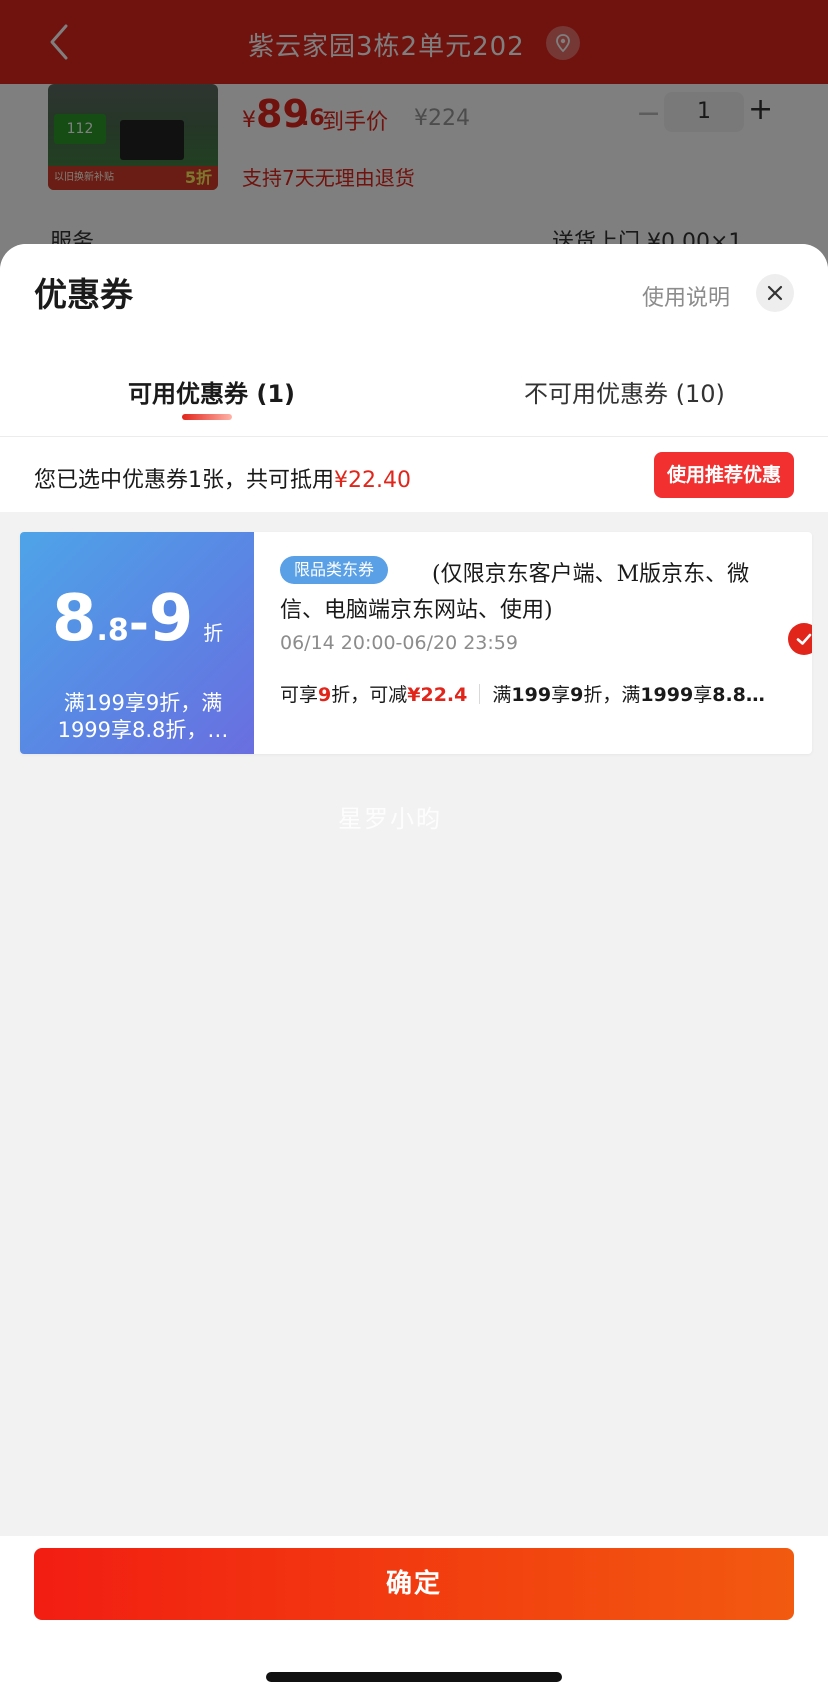 The width and height of the screenshot is (828, 1694). Describe the element at coordinates (591, 574) in the screenshot. I see `coupon-description-line: (仅限京东客户端、M版京东、微` at that location.